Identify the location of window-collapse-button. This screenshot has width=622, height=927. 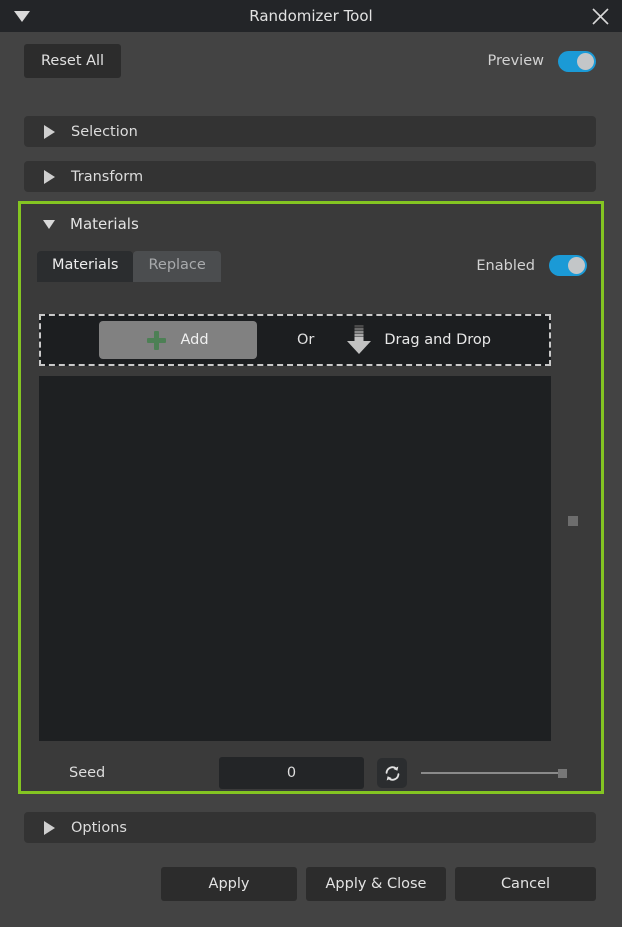
(22, 16).